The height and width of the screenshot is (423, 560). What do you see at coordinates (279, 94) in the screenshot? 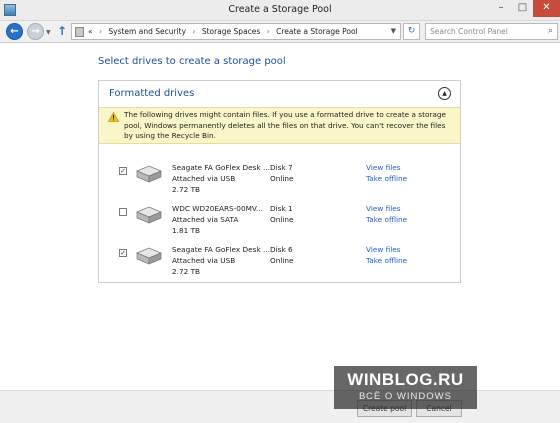
I see `panel-header: Formatted drives ▲` at bounding box center [279, 94].